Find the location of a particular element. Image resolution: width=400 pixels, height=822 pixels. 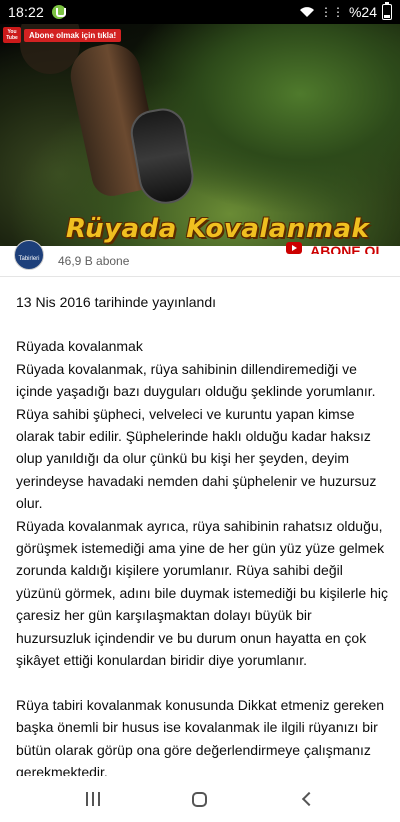

status-time: 18:22 is located at coordinates (26, 12).